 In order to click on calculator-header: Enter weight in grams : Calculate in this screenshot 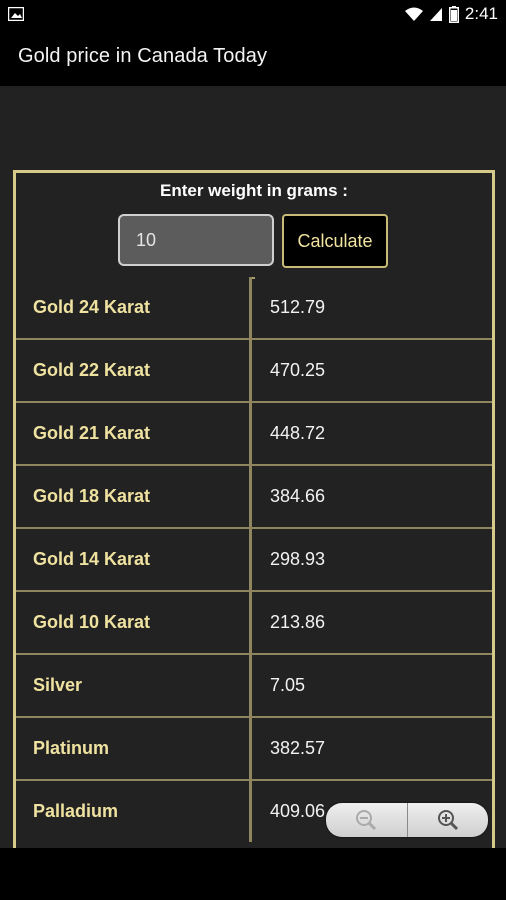, I will do `click(254, 226)`.